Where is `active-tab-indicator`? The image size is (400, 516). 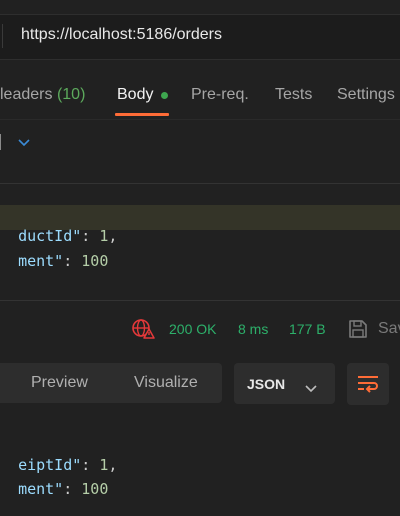 active-tab-indicator is located at coordinates (142, 114).